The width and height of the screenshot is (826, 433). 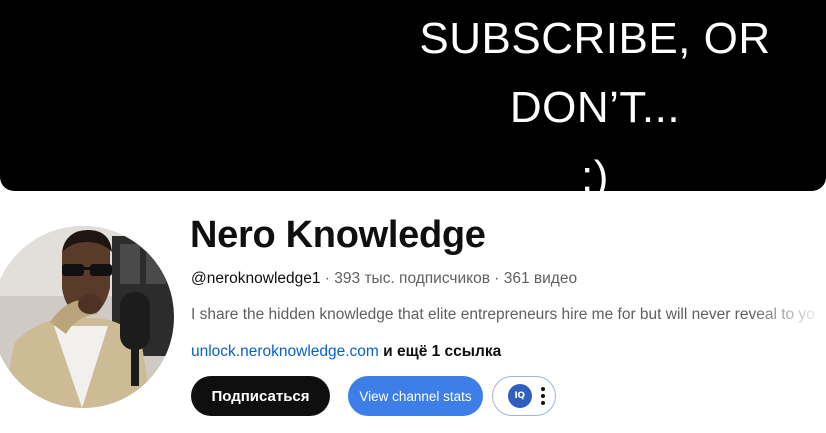 What do you see at coordinates (442, 351) in the screenshot?
I see `more-links-button: и ещё 1 ссылка` at bounding box center [442, 351].